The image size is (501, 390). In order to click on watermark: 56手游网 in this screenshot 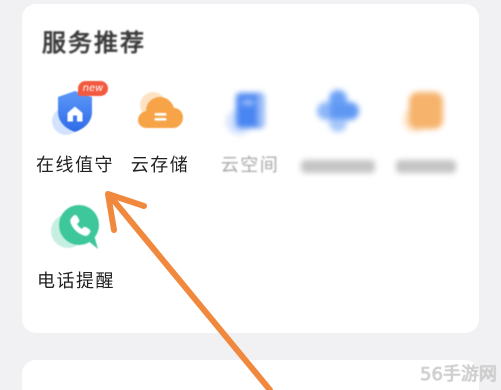, I will do `click(458, 374)`.